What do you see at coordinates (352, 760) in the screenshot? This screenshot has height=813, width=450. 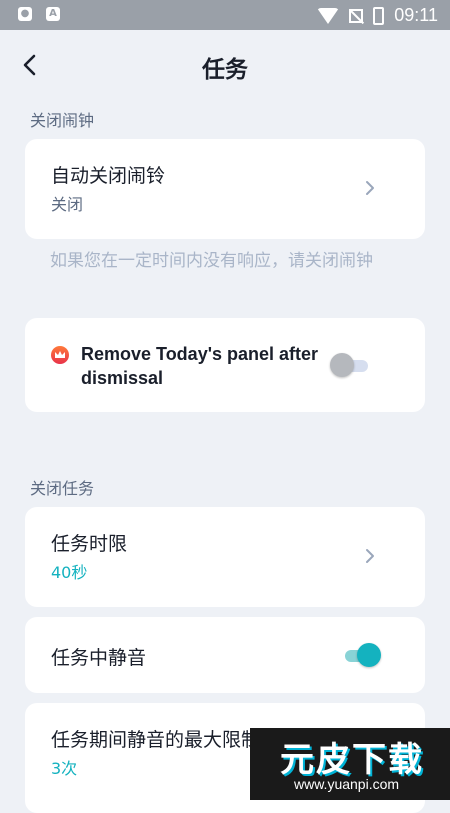 I see `watermark-brand: 元皮下载` at bounding box center [352, 760].